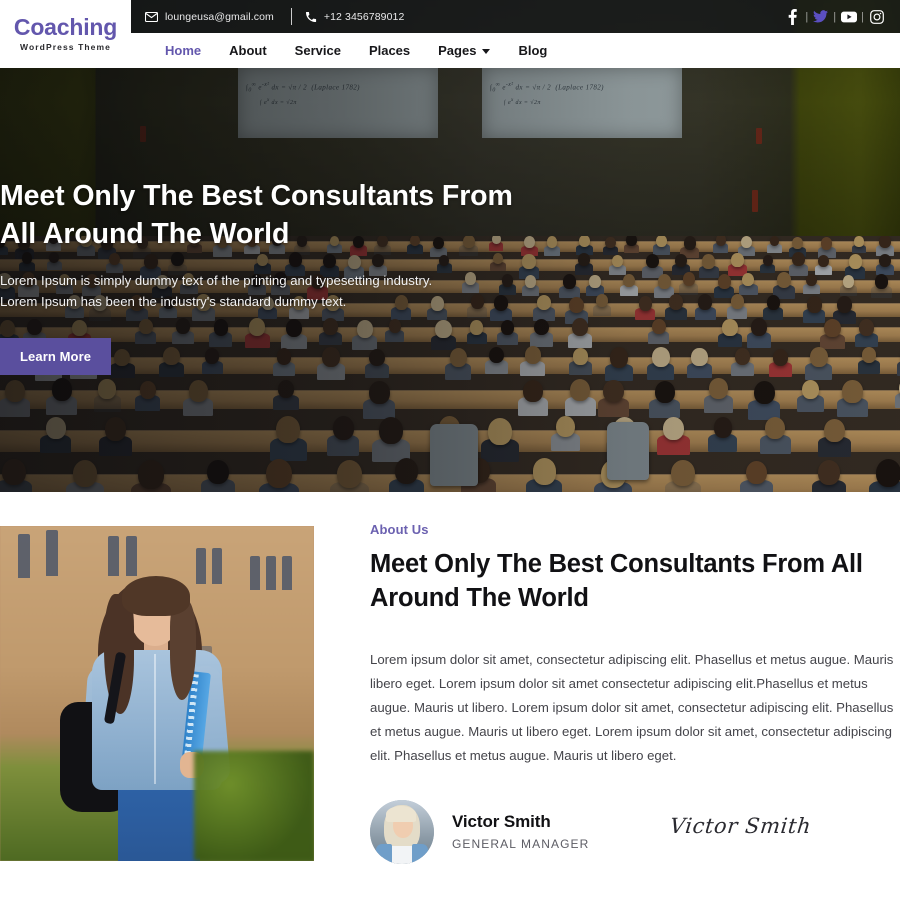 The image size is (900, 900). What do you see at coordinates (151, 16) in the screenshot?
I see `envelope-icon` at bounding box center [151, 16].